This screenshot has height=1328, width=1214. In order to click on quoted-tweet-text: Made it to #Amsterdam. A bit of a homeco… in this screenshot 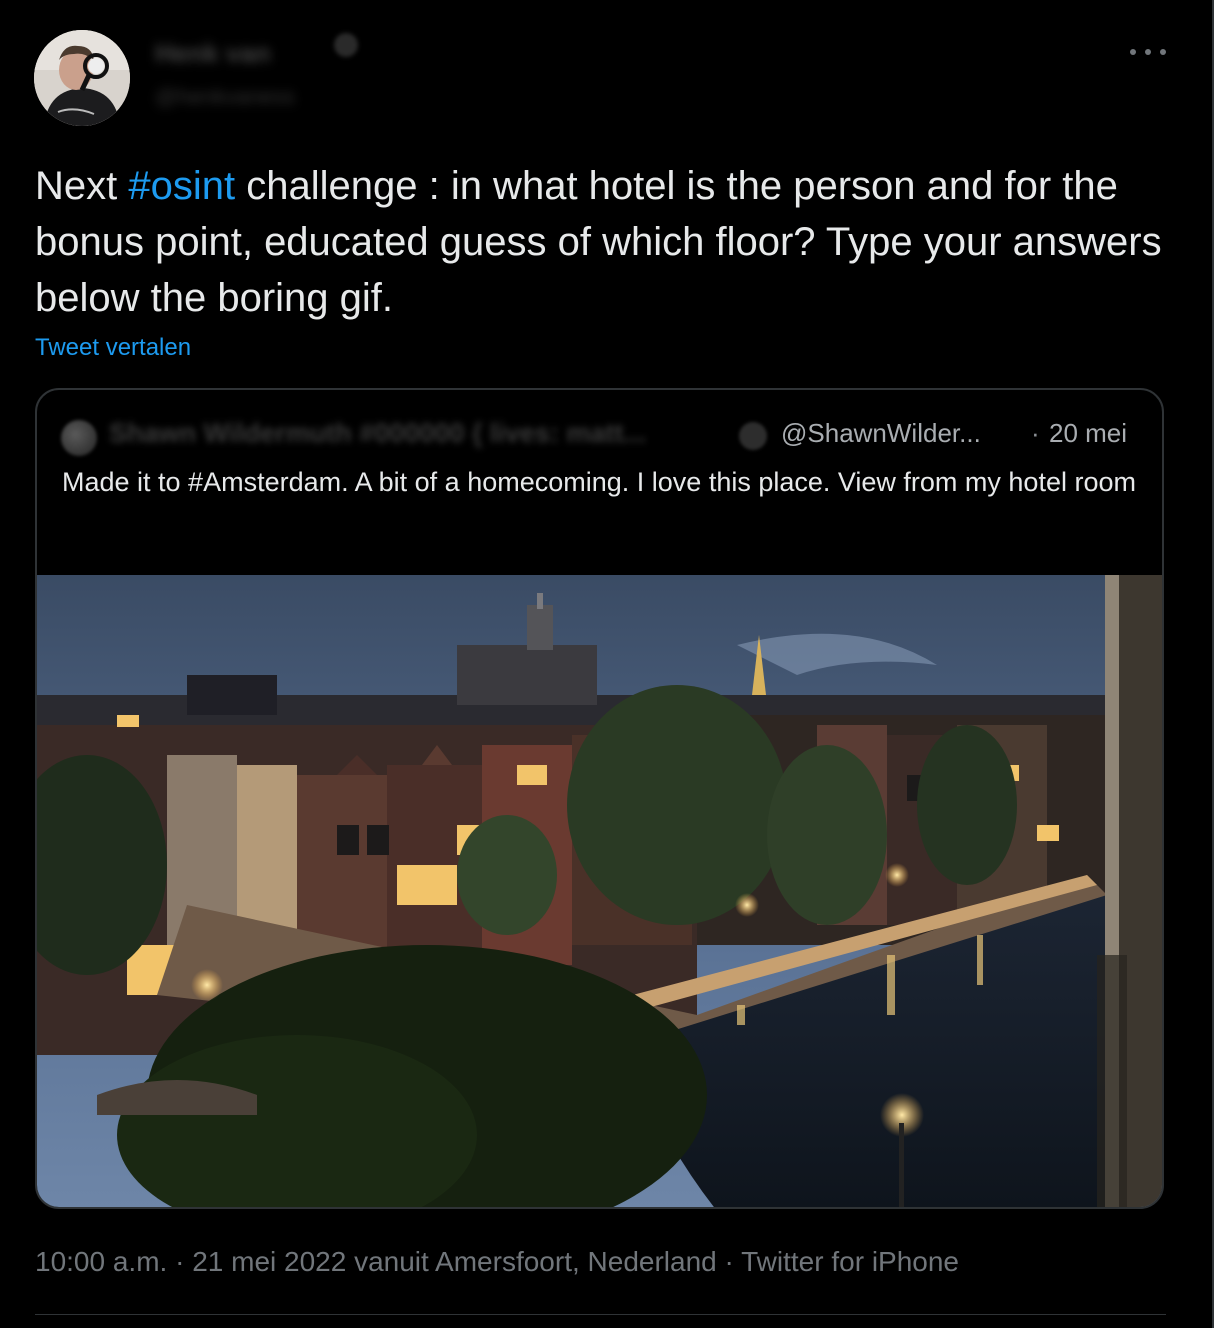, I will do `click(599, 482)`.